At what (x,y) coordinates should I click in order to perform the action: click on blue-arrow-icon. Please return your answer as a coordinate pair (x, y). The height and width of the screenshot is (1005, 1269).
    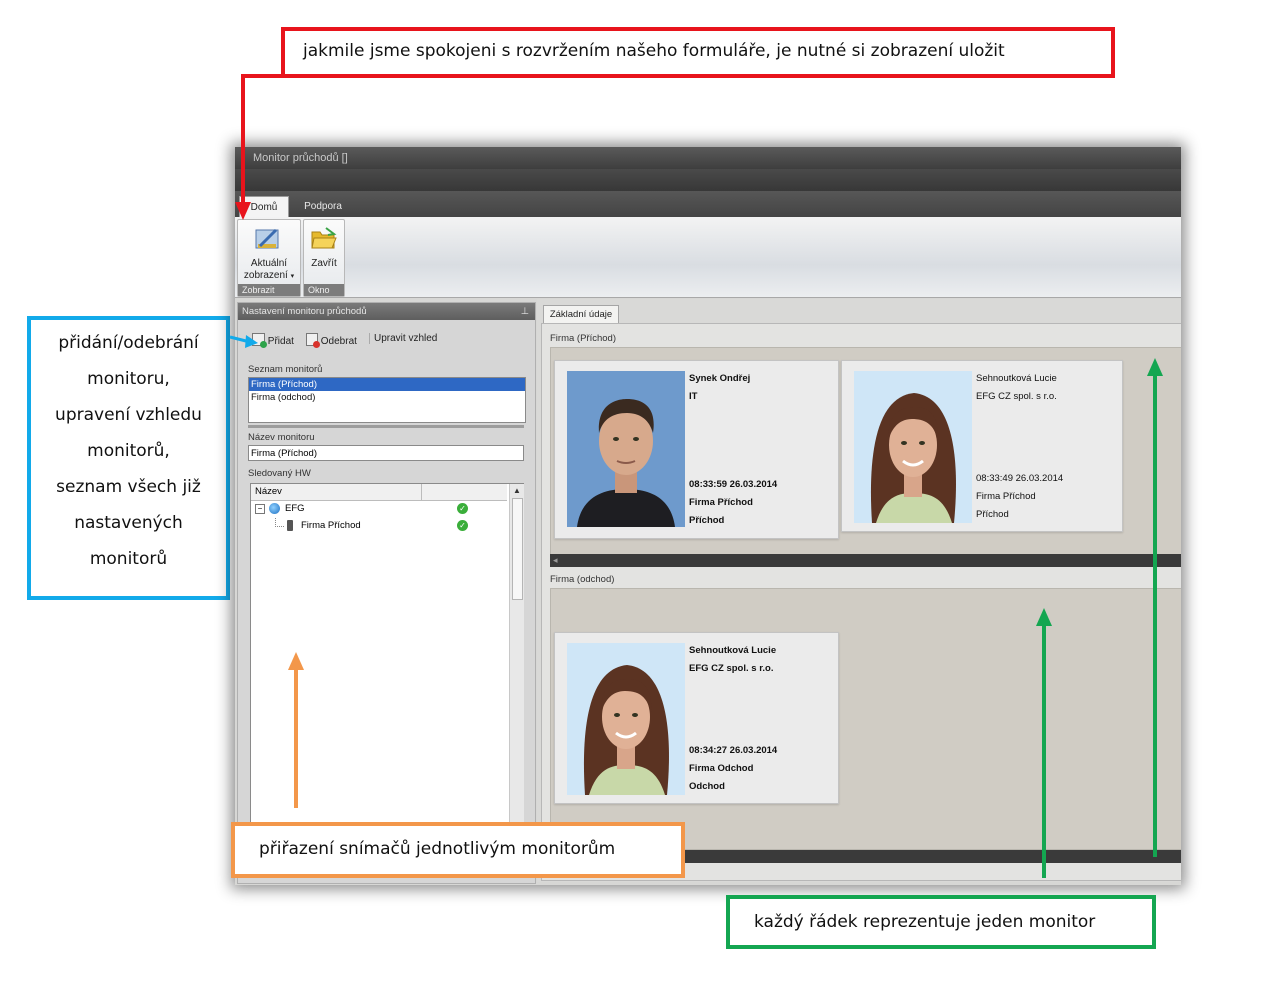
    Looking at the image, I should click on (243, 341).